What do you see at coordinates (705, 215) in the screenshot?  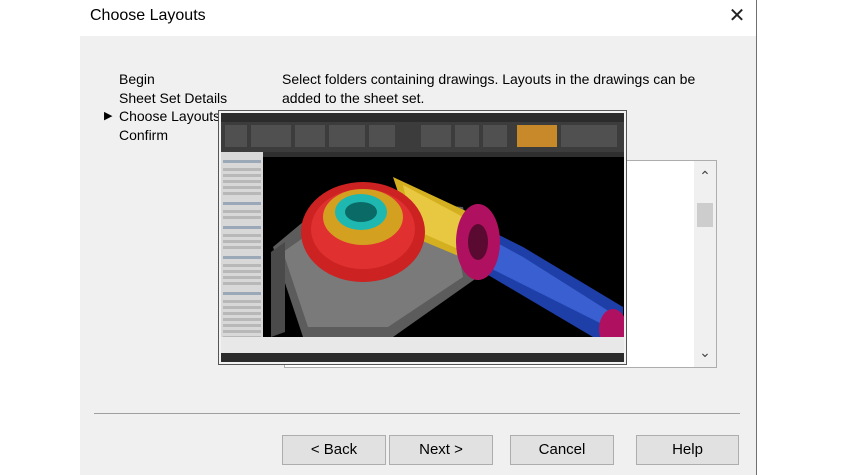 I see `scroll-thumb` at bounding box center [705, 215].